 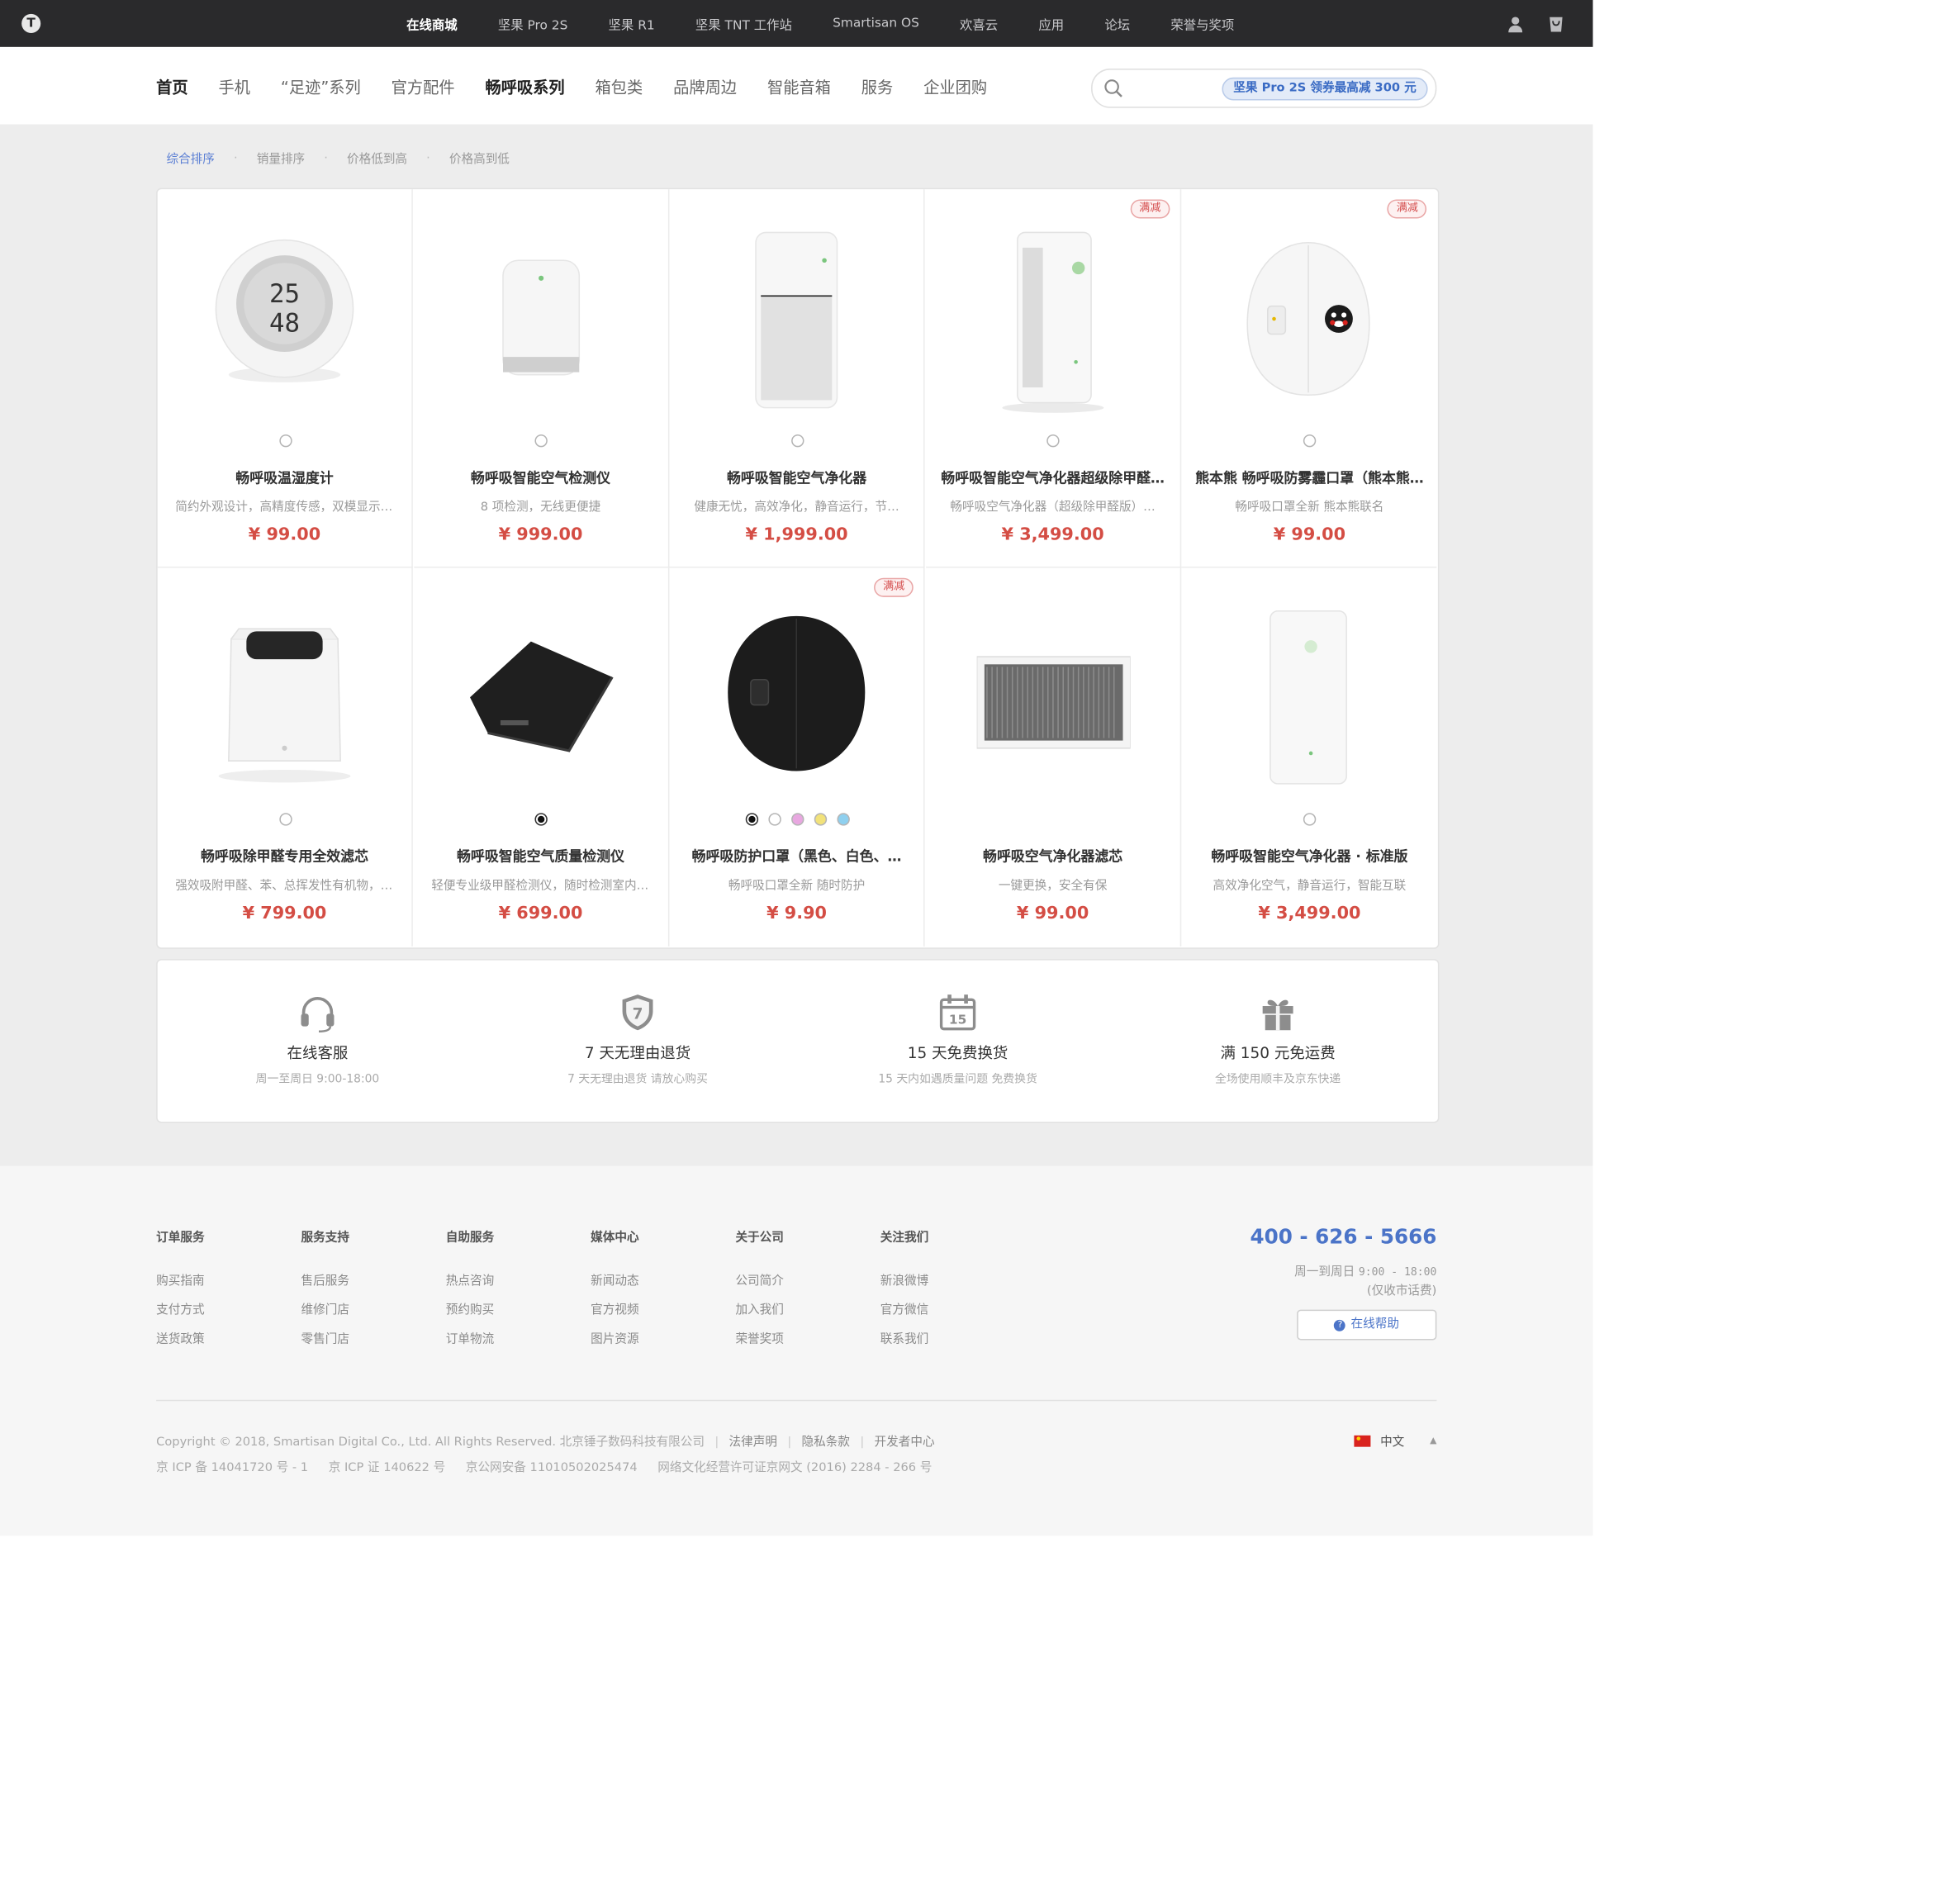 I want to click on footer-link: 预约购买, so click(x=516, y=1308).